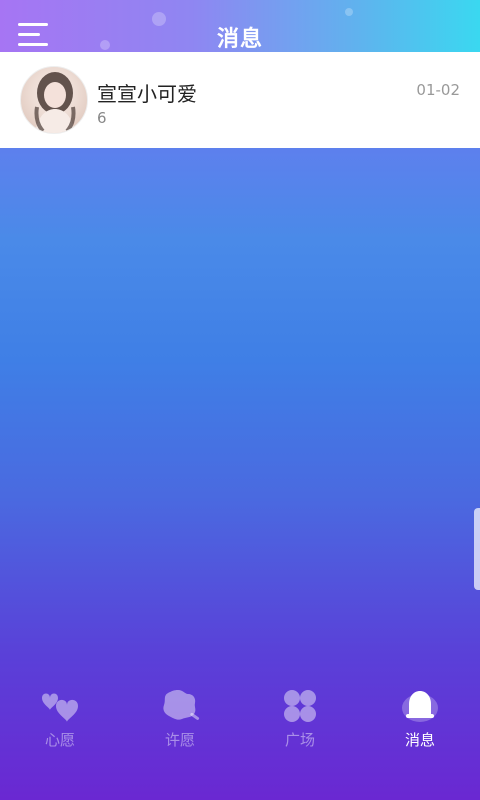 This screenshot has height=800, width=480. I want to click on tab-make-wish: 许愿, so click(180, 720).